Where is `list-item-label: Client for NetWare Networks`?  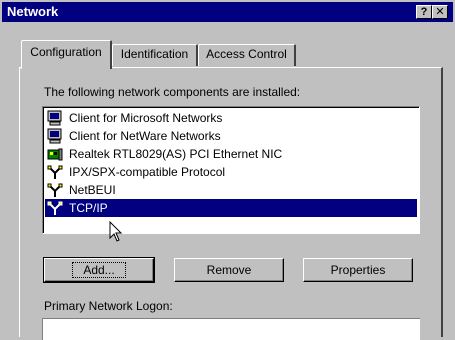
list-item-label: Client for NetWare Networks is located at coordinates (145, 136).